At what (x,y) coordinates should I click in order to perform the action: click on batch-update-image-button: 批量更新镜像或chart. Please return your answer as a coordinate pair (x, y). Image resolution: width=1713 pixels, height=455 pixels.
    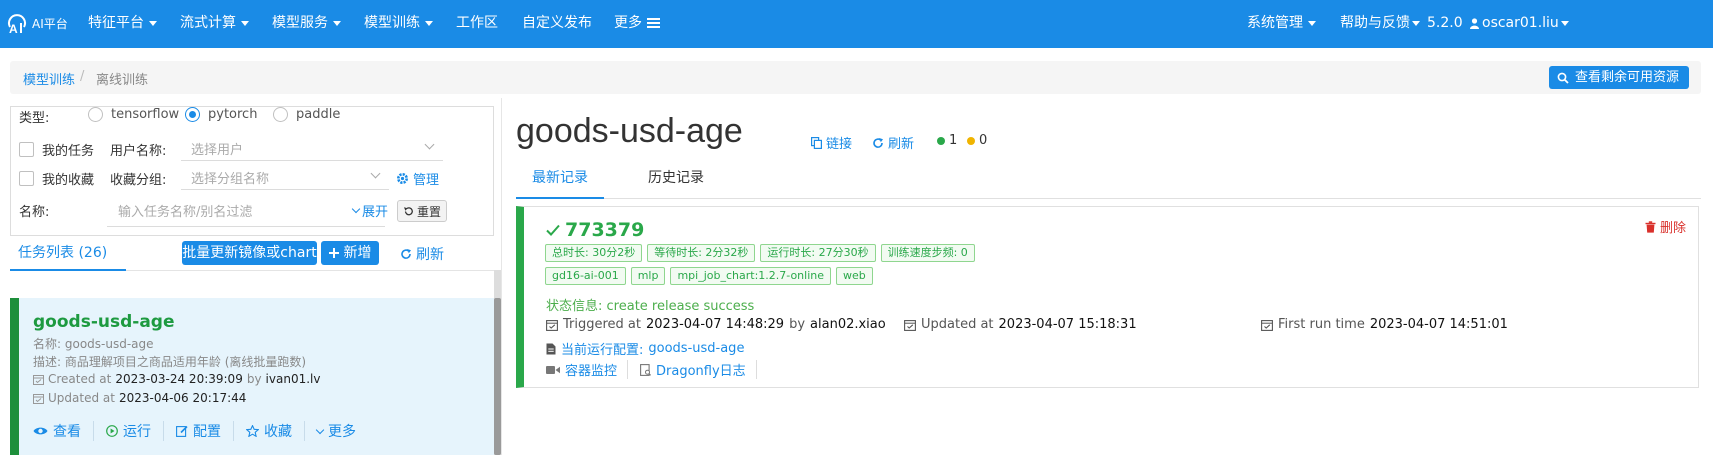
    Looking at the image, I should click on (249, 253).